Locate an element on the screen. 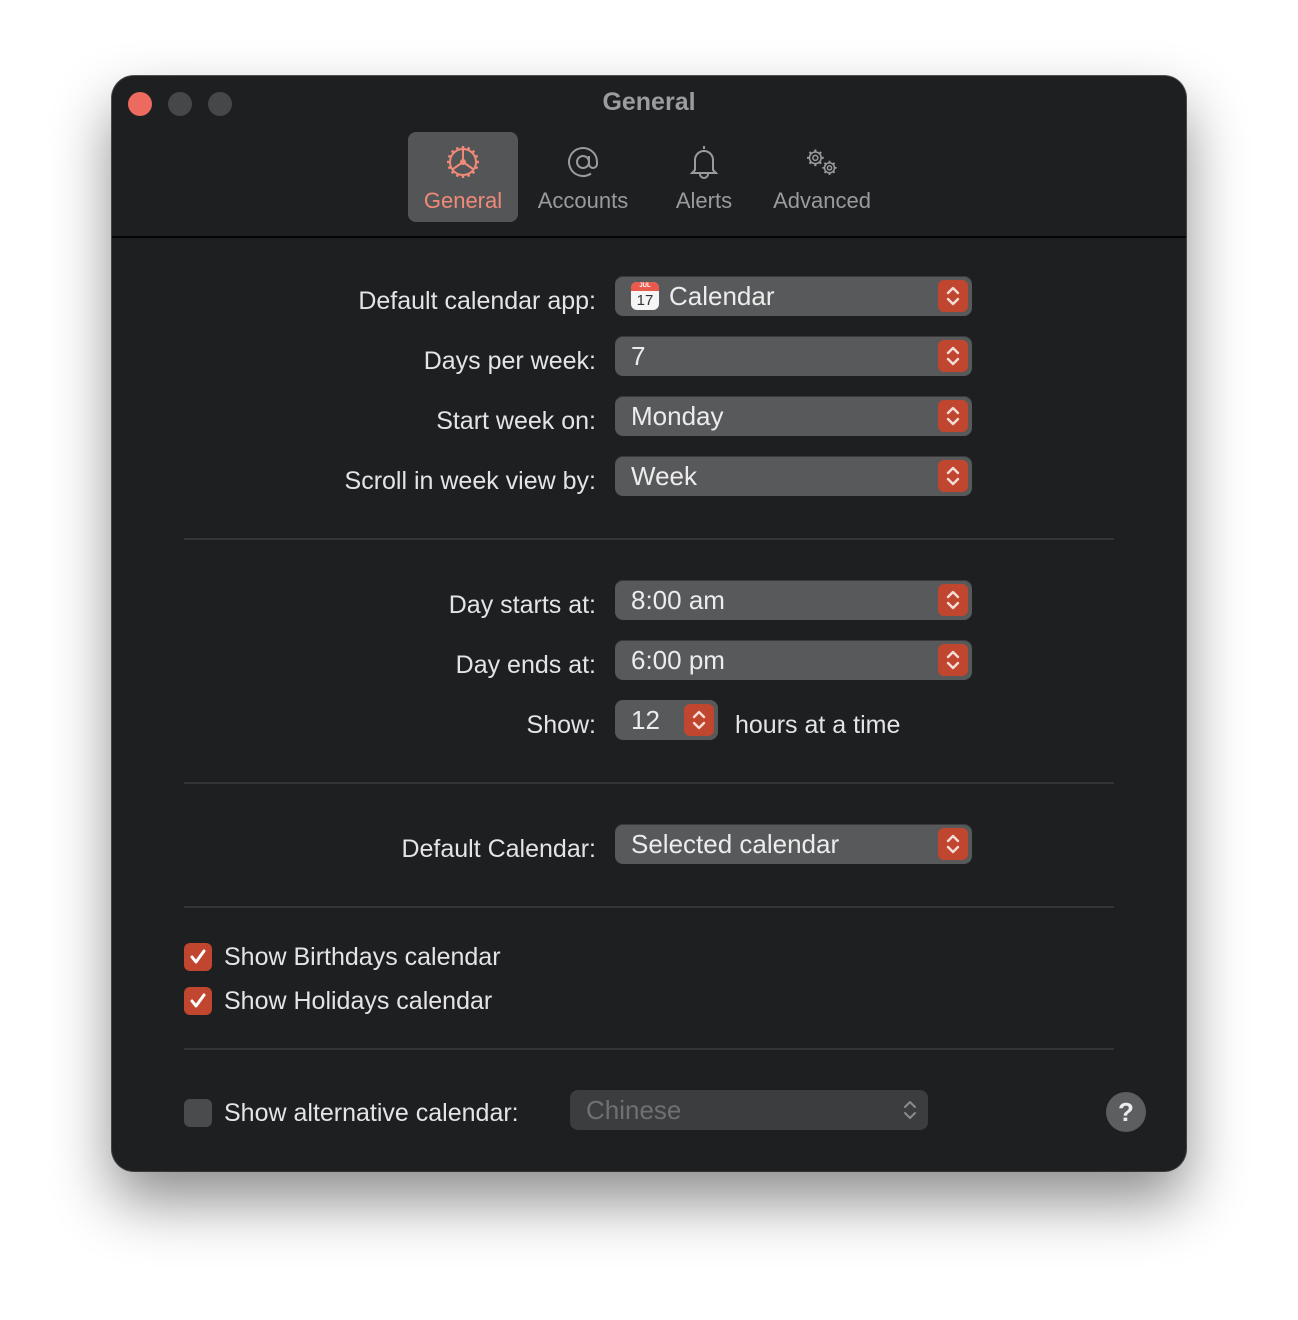 This screenshot has height=1320, width=1298. day-ends-at-row: Day ends at: 6:00 pm is located at coordinates (649, 660).